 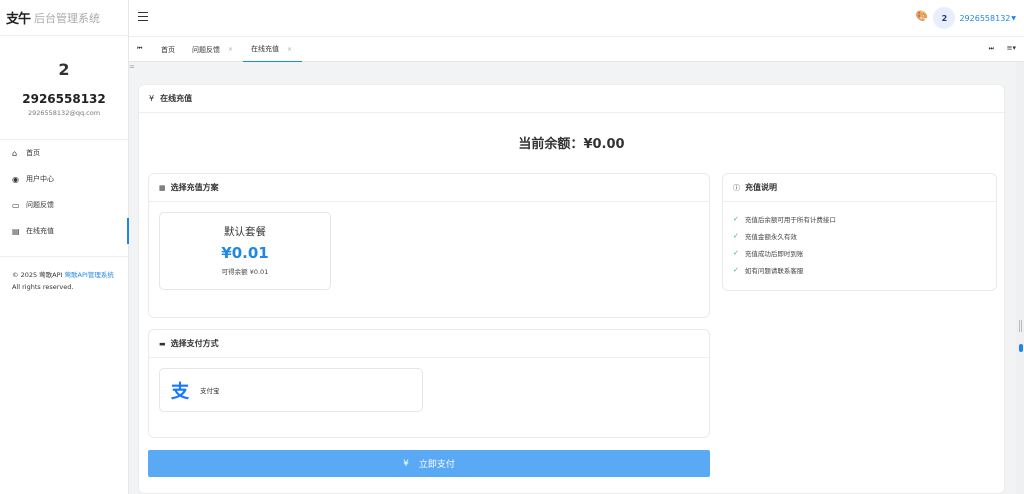 What do you see at coordinates (770, 236) in the screenshot?
I see `note-text: 充值金额永久有效` at bounding box center [770, 236].